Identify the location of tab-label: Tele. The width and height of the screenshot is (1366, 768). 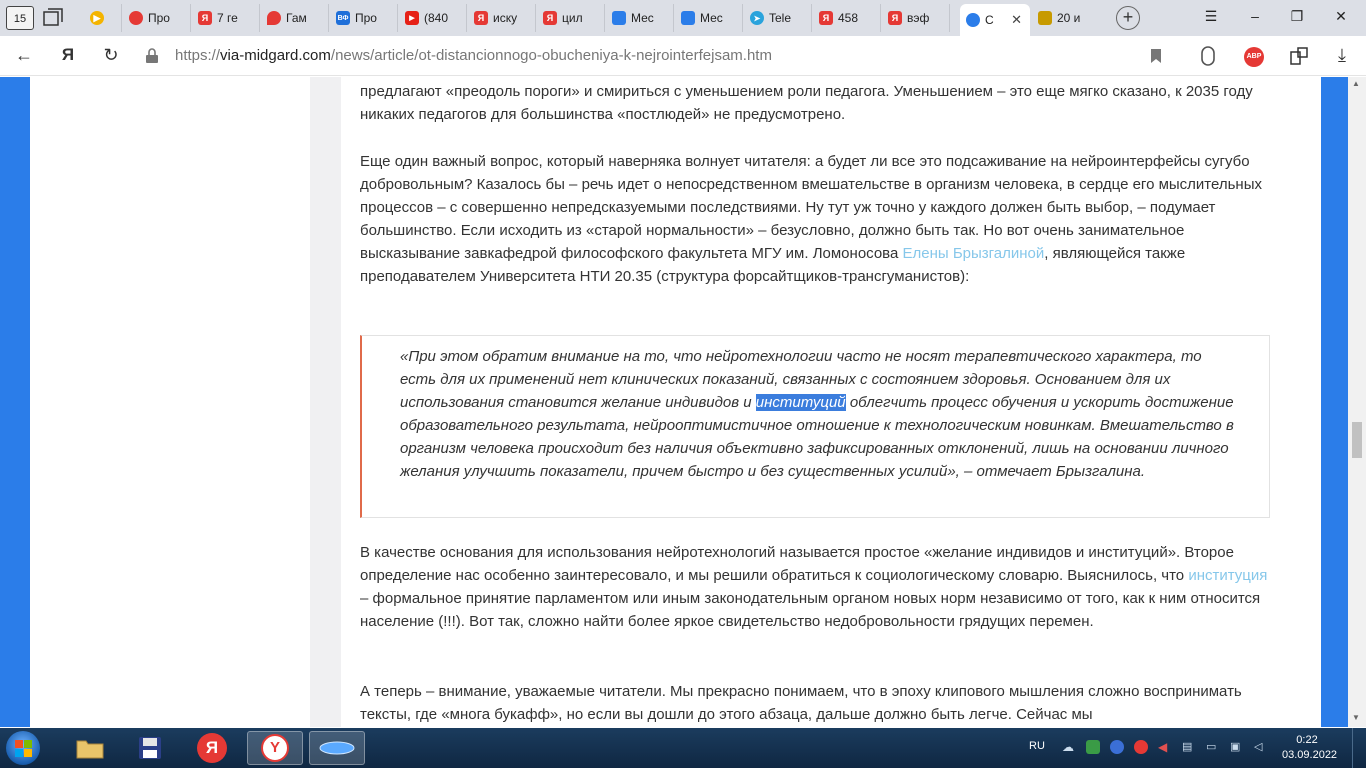
(780, 18).